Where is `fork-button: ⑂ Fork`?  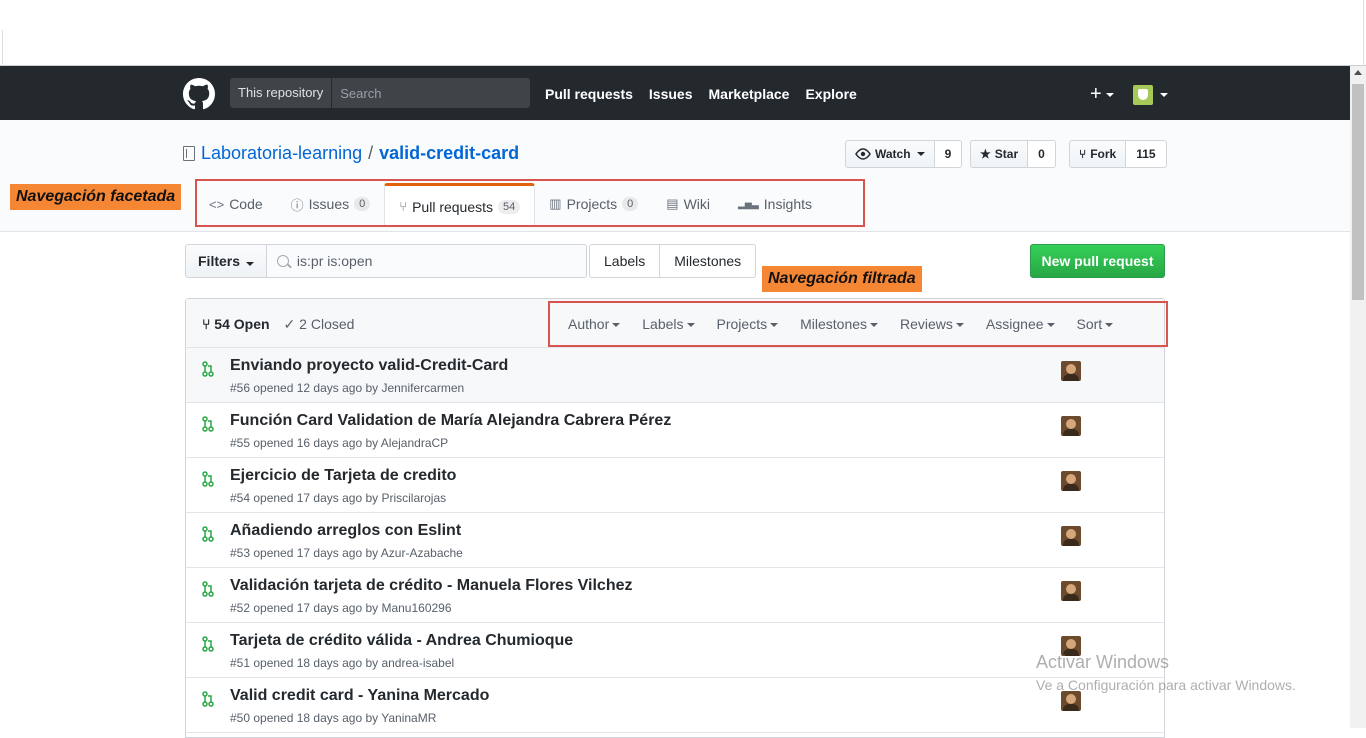
fork-button: ⑂ Fork is located at coordinates (1098, 154).